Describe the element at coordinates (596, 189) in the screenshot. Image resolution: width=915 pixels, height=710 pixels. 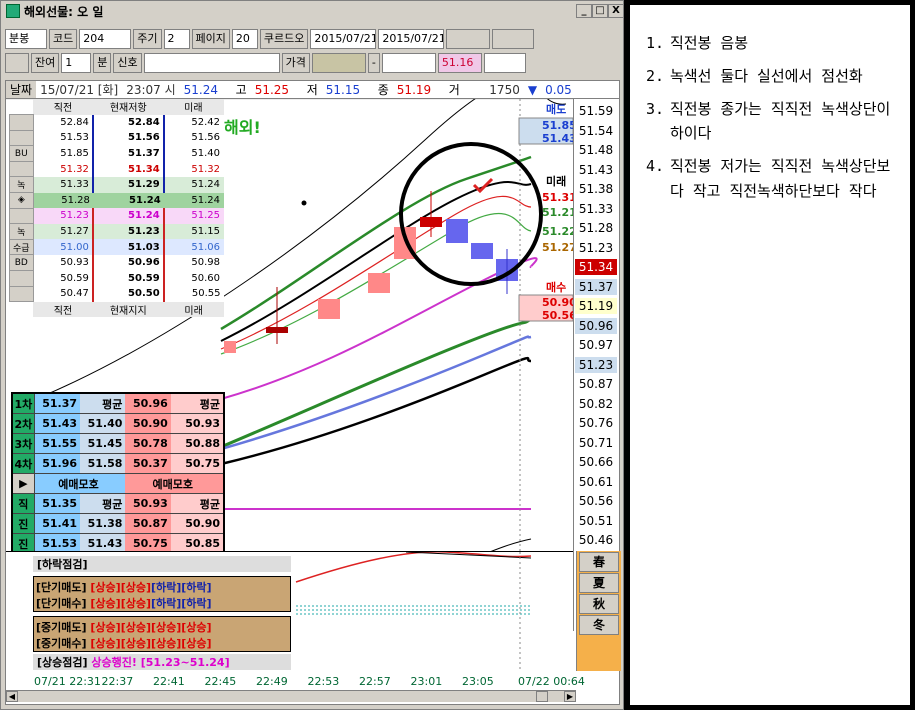
I see `price-axis-label: 51.38` at that location.